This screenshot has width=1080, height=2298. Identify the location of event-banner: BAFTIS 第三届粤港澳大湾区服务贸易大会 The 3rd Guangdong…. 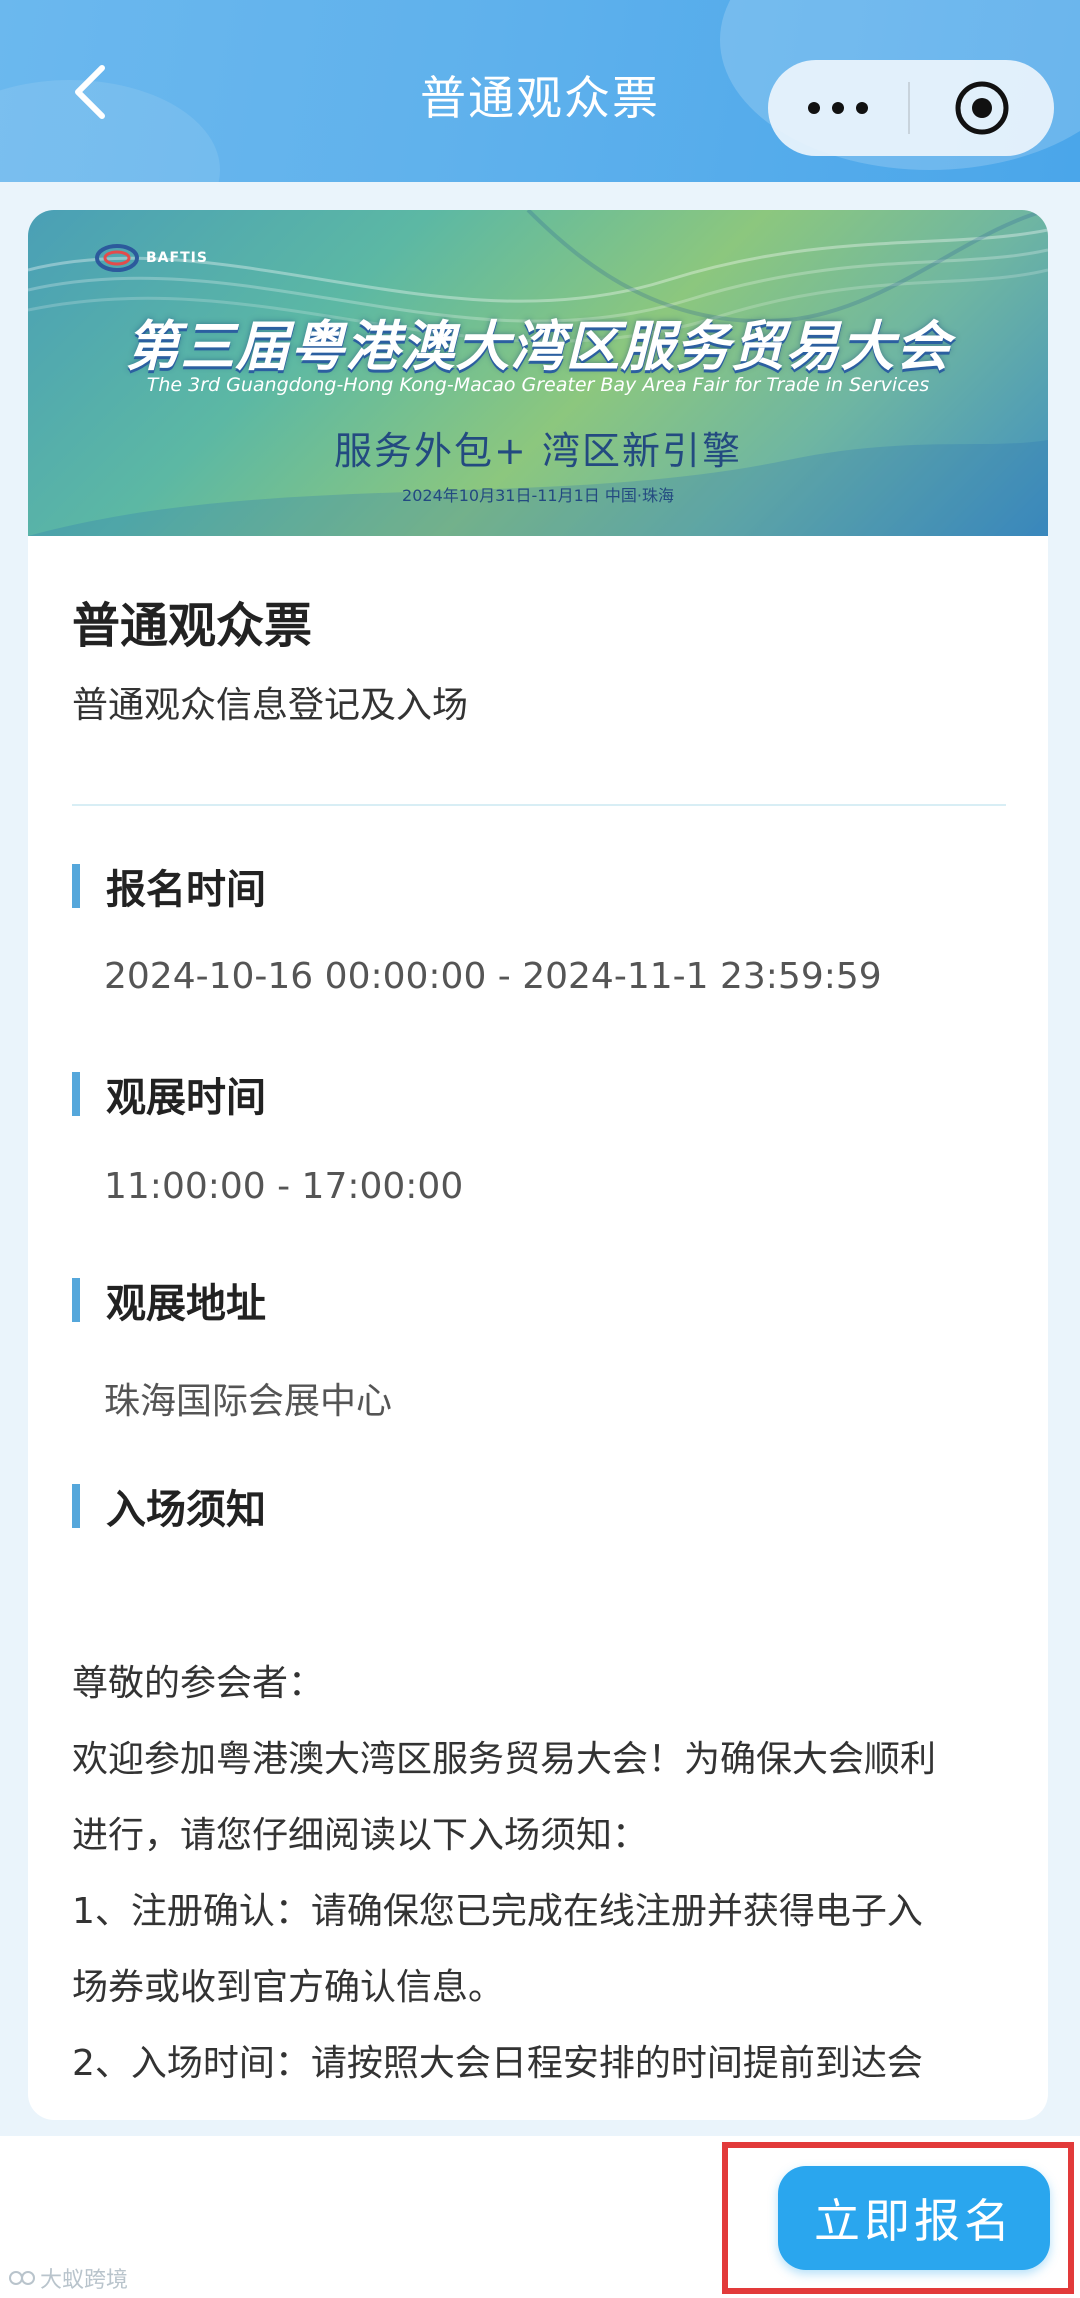
(538, 373).